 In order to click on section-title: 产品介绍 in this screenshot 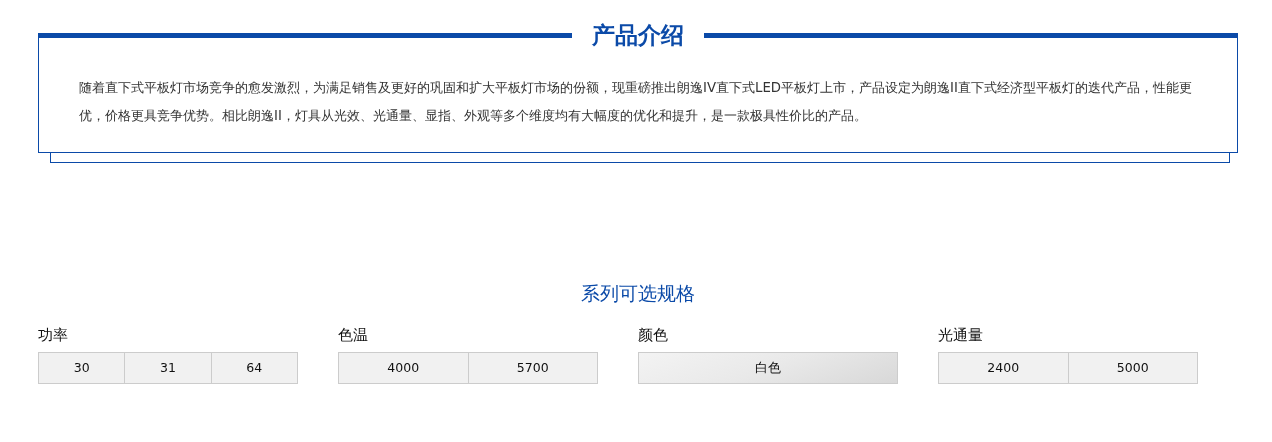, I will do `click(638, 35)`.